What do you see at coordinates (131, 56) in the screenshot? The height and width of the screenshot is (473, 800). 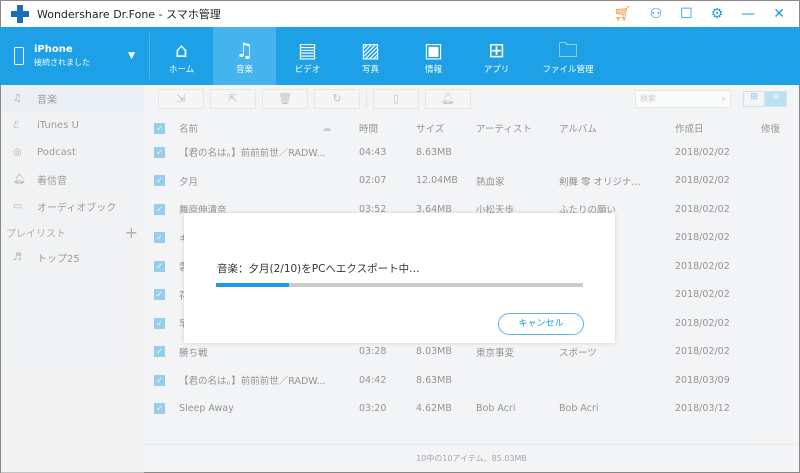 I see `chevron-down-icon: ▼` at bounding box center [131, 56].